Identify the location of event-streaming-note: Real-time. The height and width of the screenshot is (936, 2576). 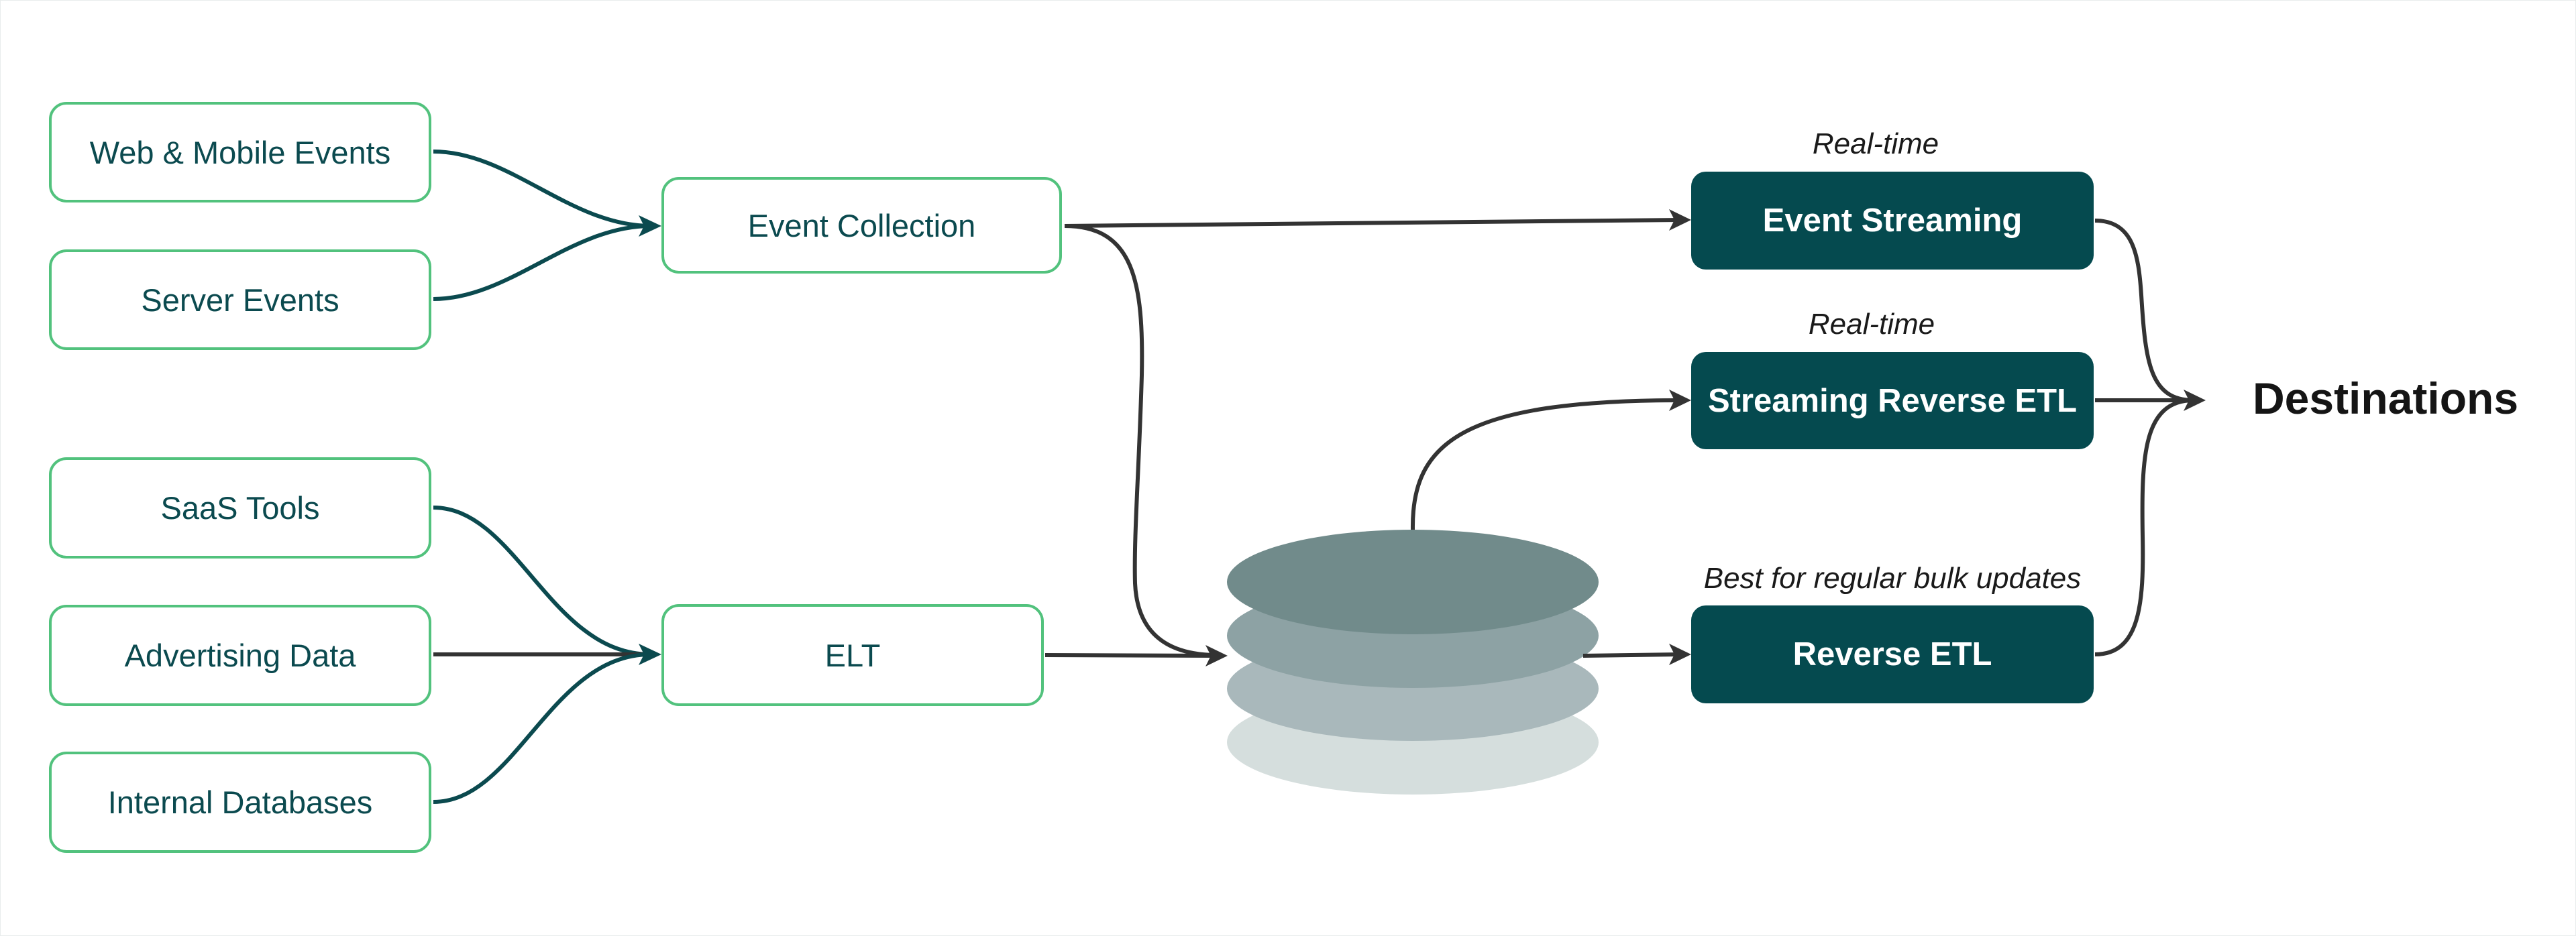
(1875, 143).